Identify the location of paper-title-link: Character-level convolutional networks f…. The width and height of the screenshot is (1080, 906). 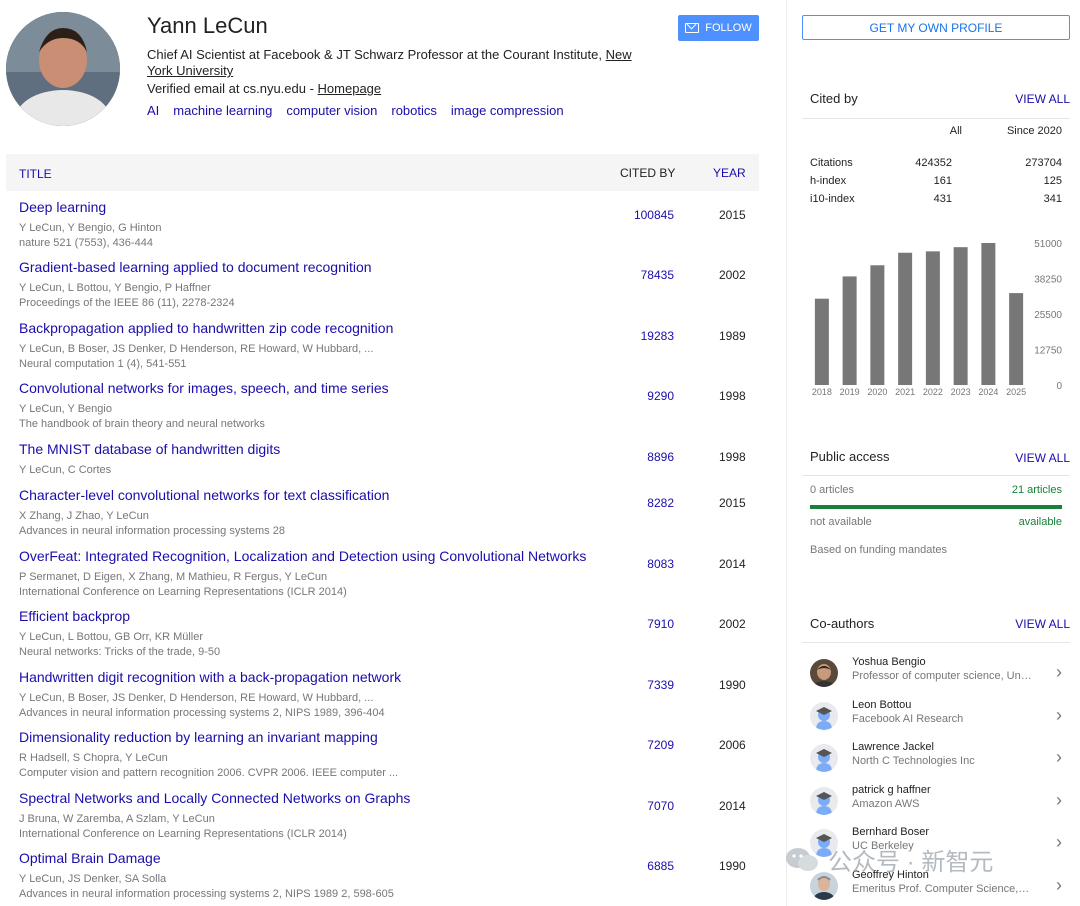
(204, 495).